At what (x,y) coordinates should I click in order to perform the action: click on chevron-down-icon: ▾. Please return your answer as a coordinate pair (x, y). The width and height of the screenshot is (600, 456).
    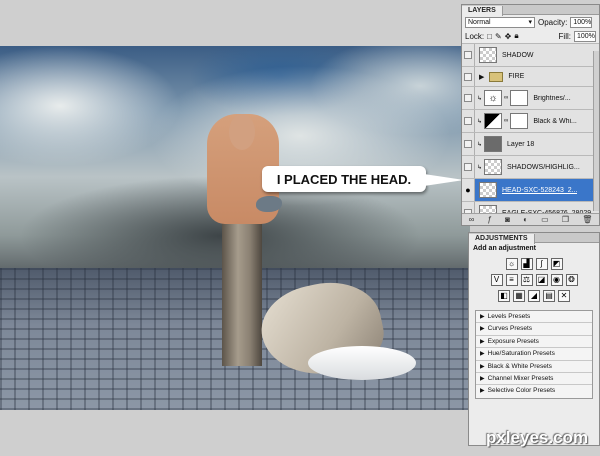
    Looking at the image, I should click on (530, 22).